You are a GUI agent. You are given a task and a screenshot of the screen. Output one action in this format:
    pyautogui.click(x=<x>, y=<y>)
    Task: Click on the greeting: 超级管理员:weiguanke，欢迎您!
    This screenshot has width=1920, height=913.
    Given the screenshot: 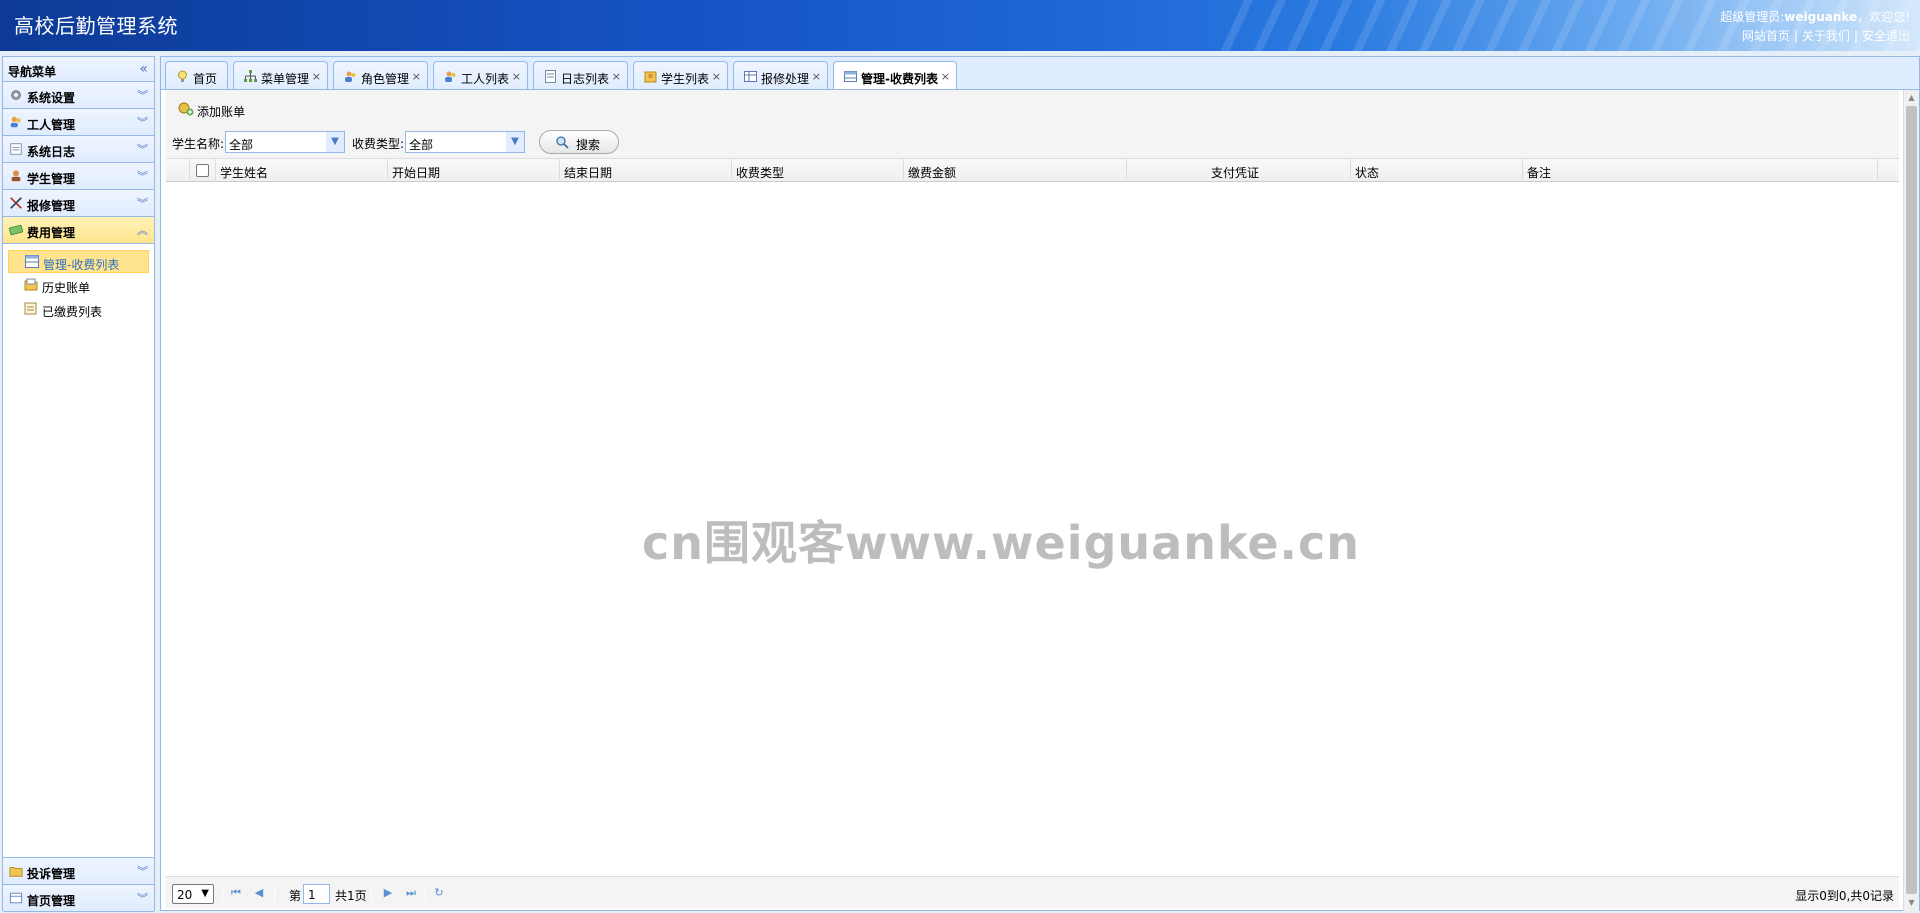 What is the action you would take?
    pyautogui.click(x=1815, y=17)
    